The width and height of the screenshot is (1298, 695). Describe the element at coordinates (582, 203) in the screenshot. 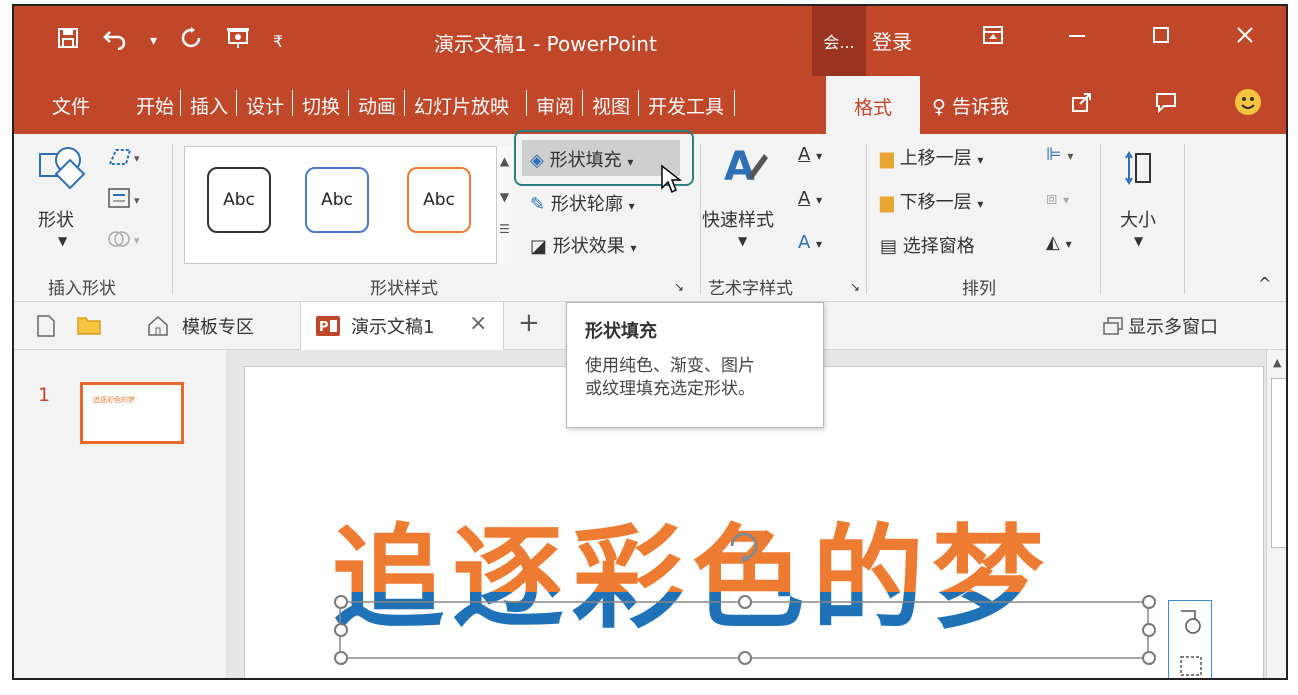

I see `shape-outline-button: ✎ 形状轮廓 ▾` at that location.